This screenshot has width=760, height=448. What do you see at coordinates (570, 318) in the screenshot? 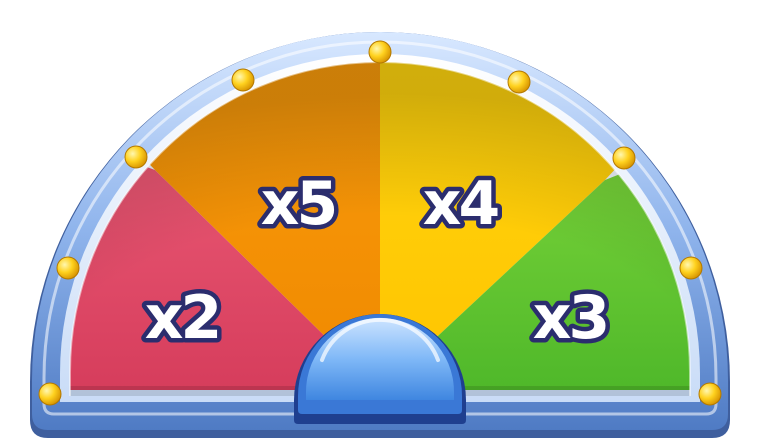
I see `multiplier-label-x3: x3` at bounding box center [570, 318].